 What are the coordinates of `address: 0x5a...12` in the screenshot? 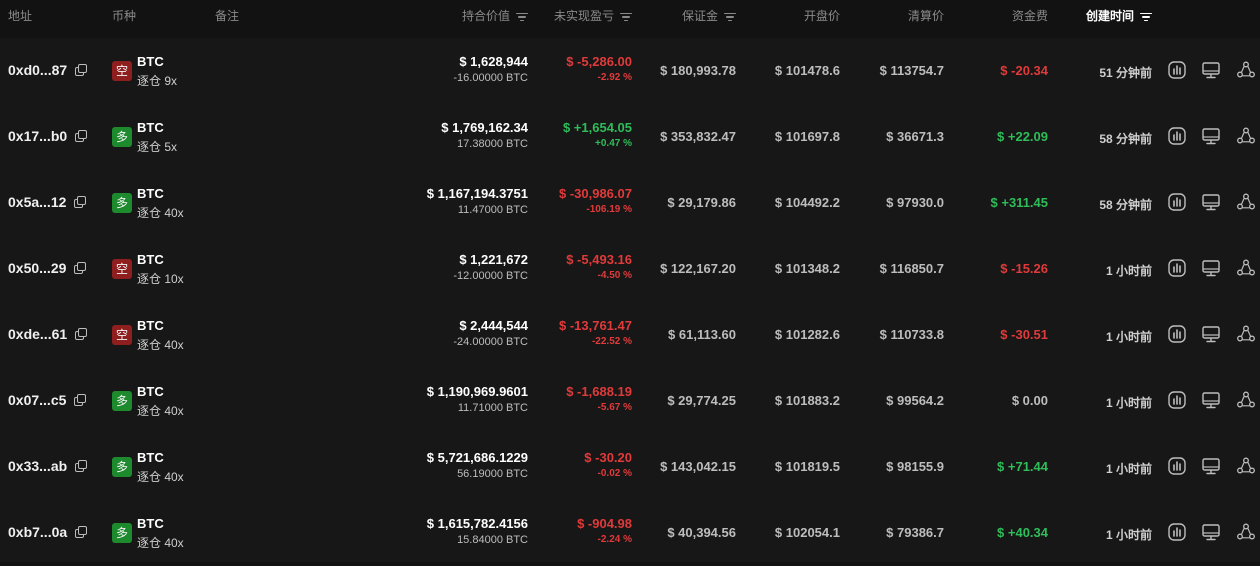 It's located at (37, 202).